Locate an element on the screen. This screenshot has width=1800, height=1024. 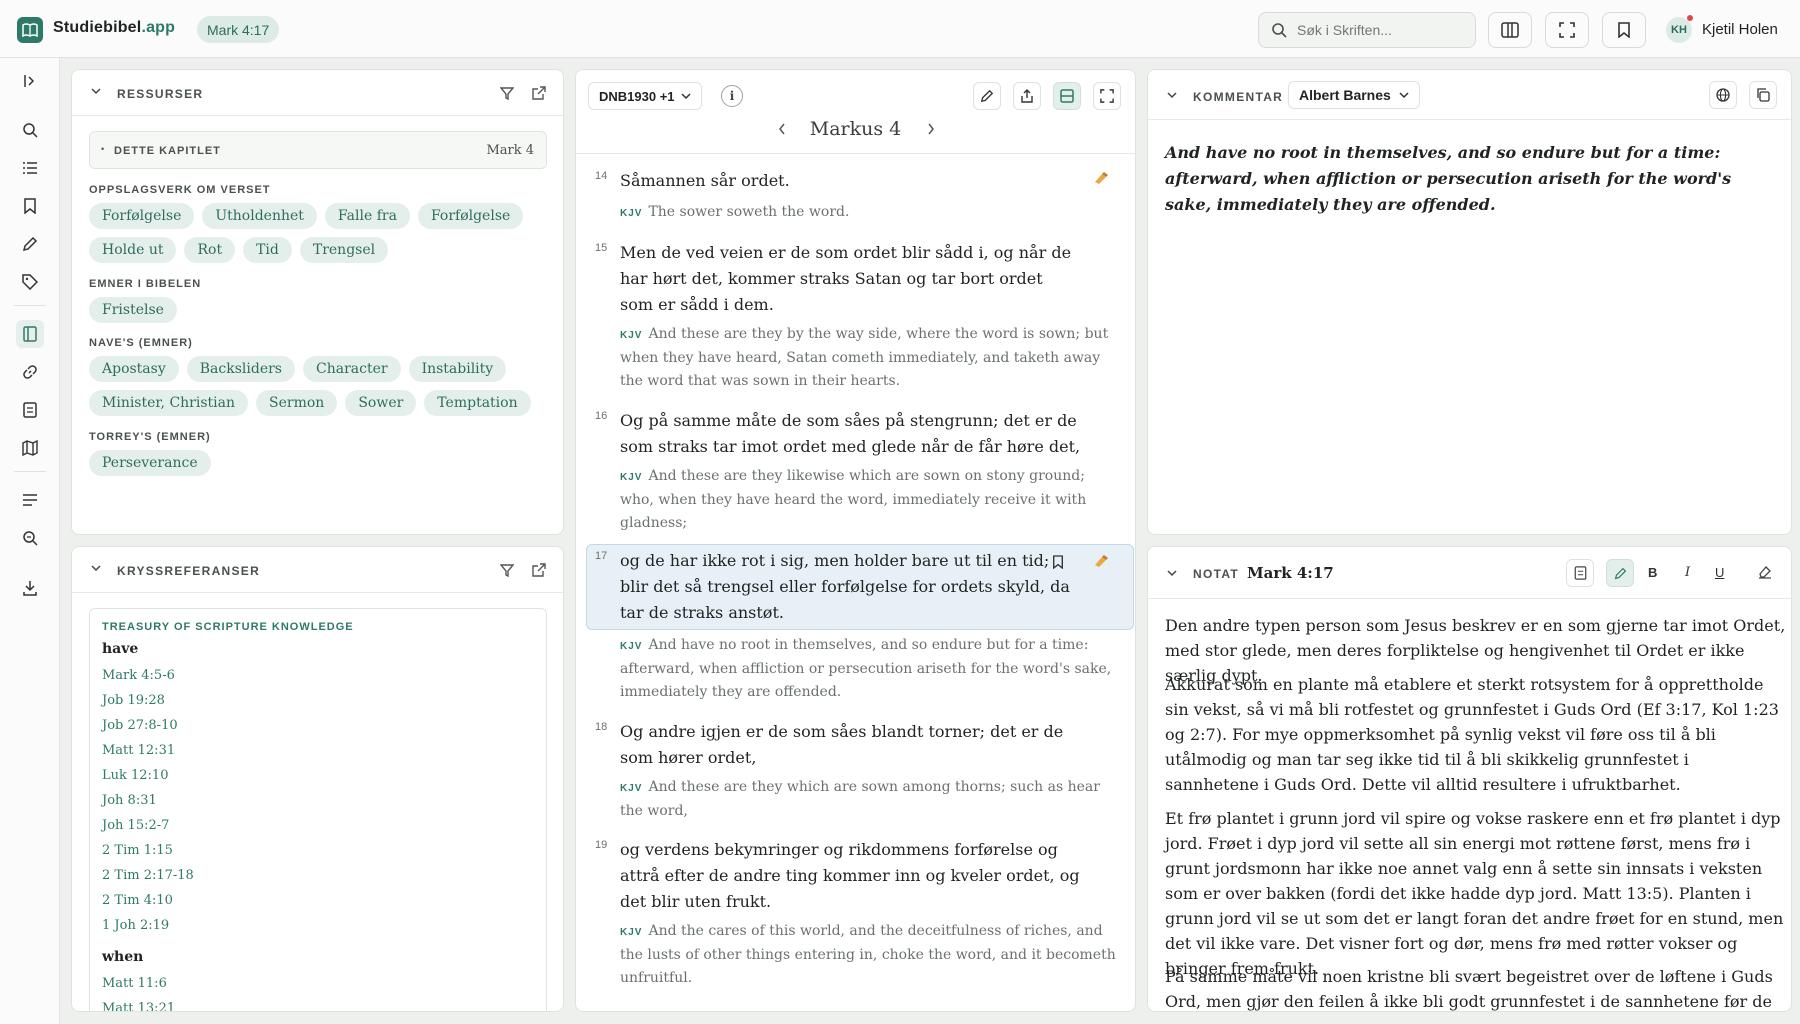
next-chapter-icon is located at coordinates (931, 129).